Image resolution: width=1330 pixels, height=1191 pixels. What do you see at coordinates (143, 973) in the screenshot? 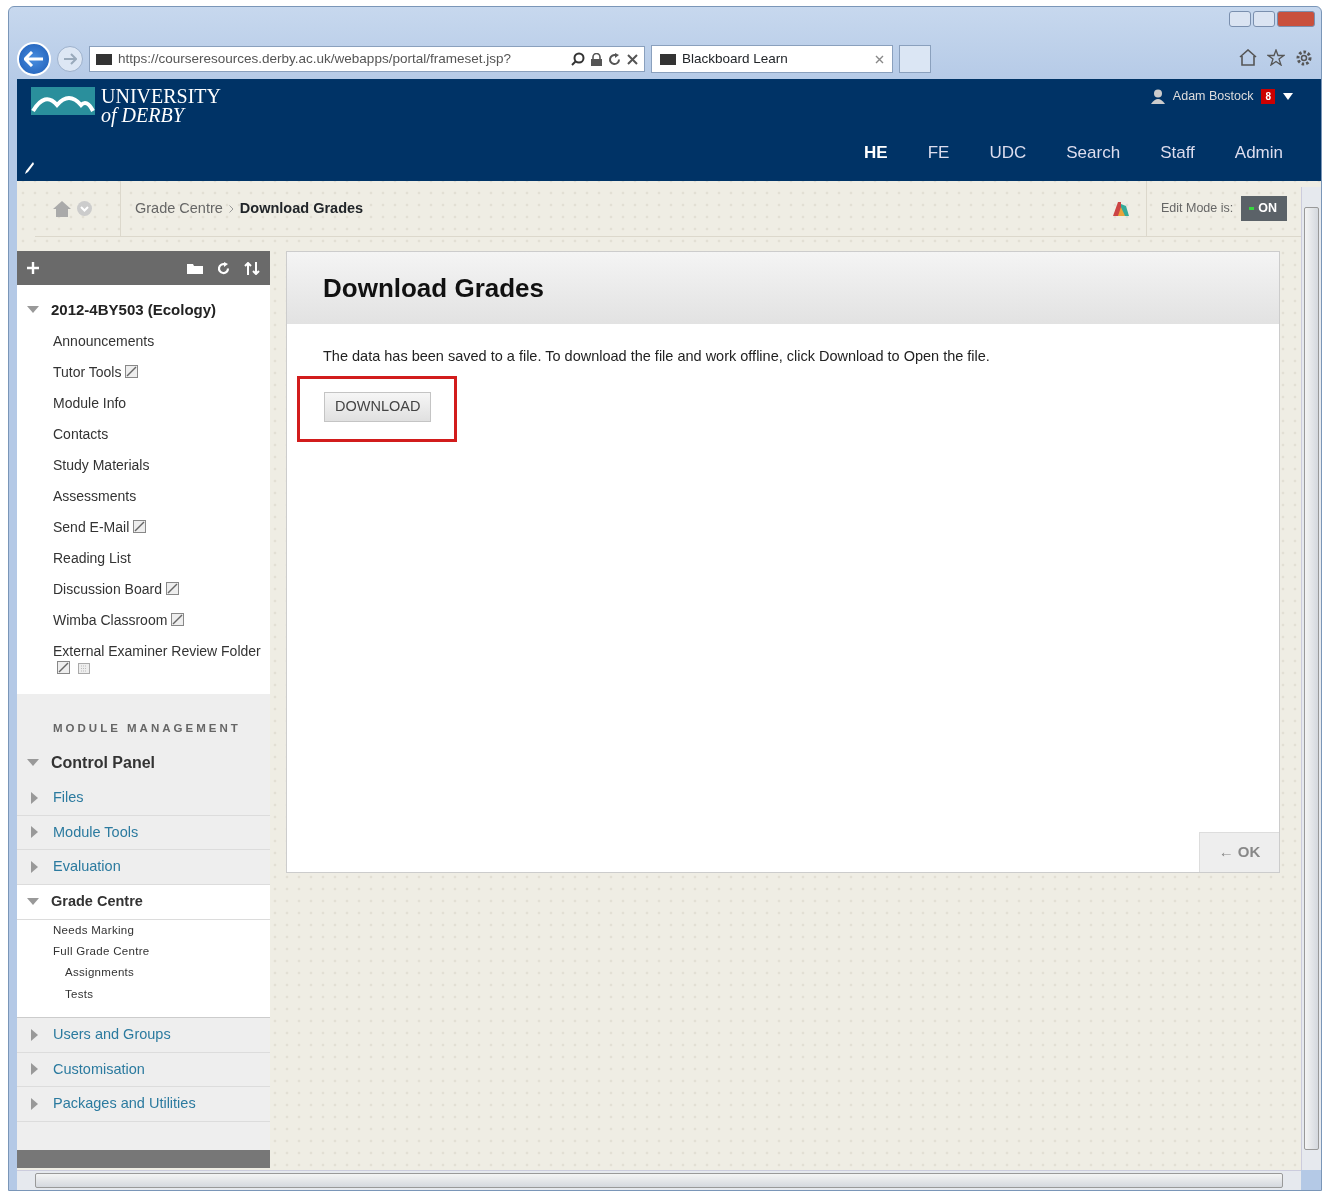
I see `submenu-item: Assignments` at bounding box center [143, 973].